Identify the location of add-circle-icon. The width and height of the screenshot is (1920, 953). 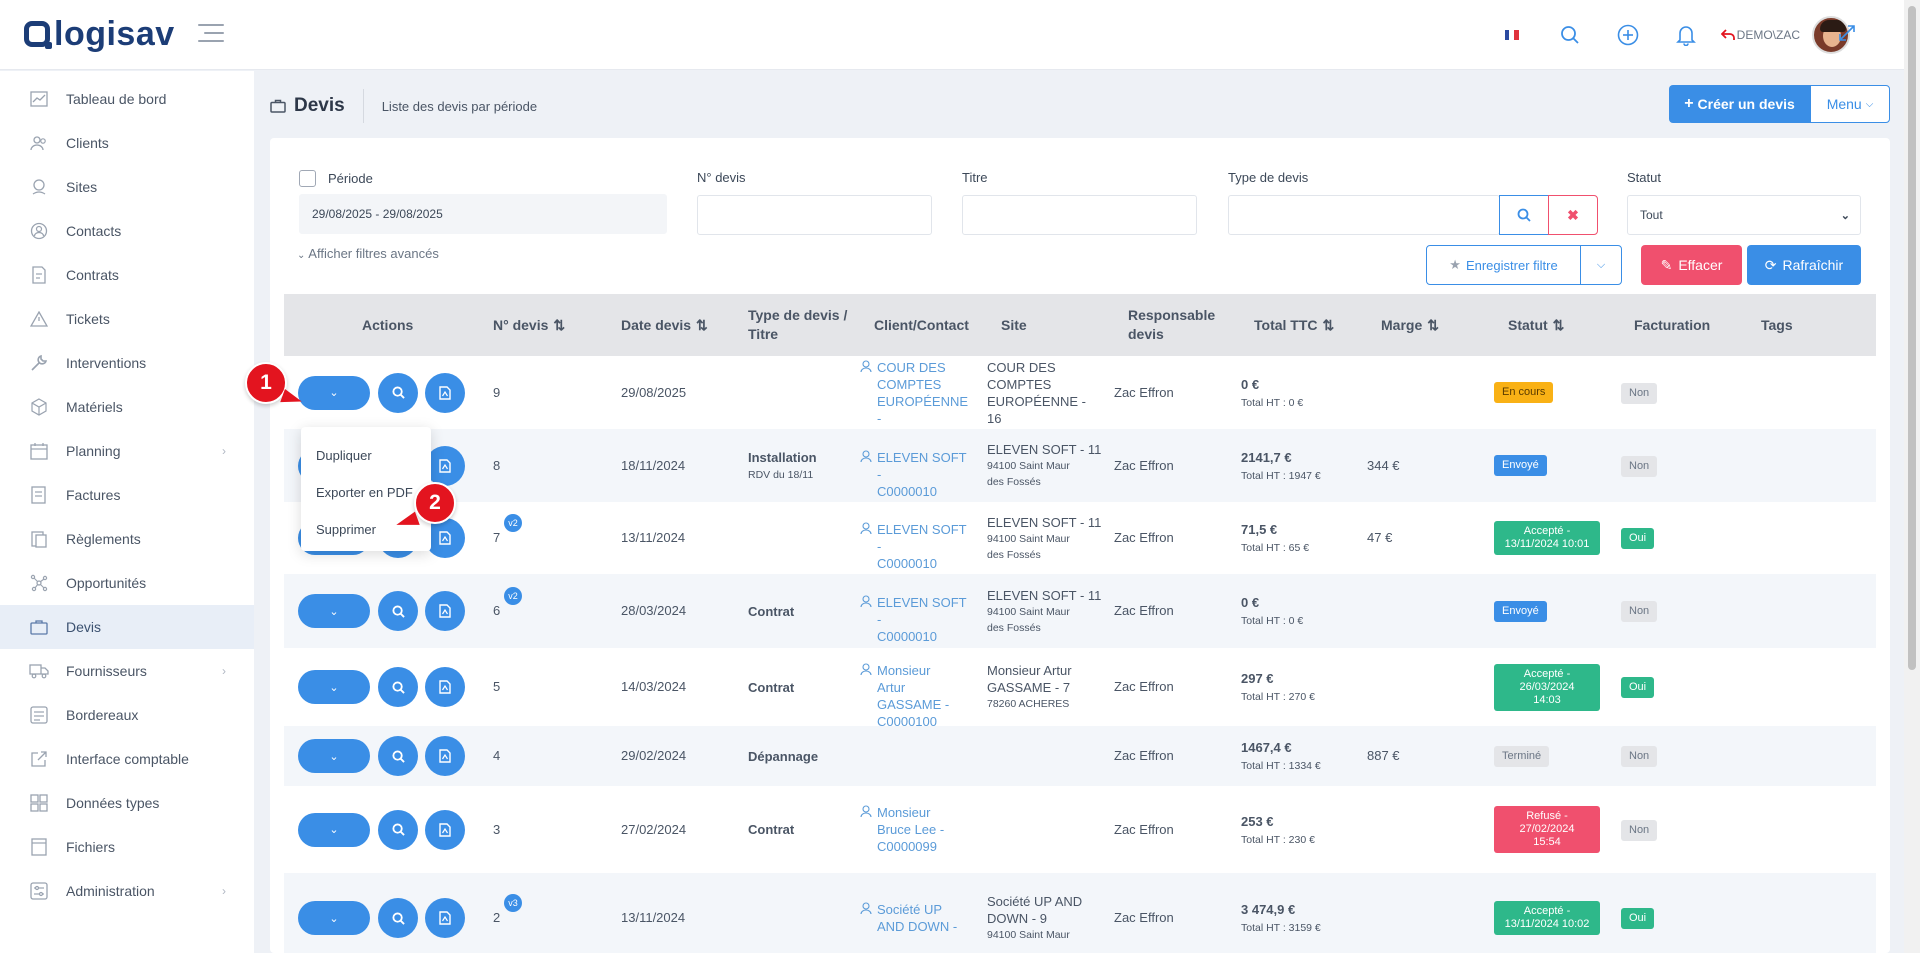
(1628, 35).